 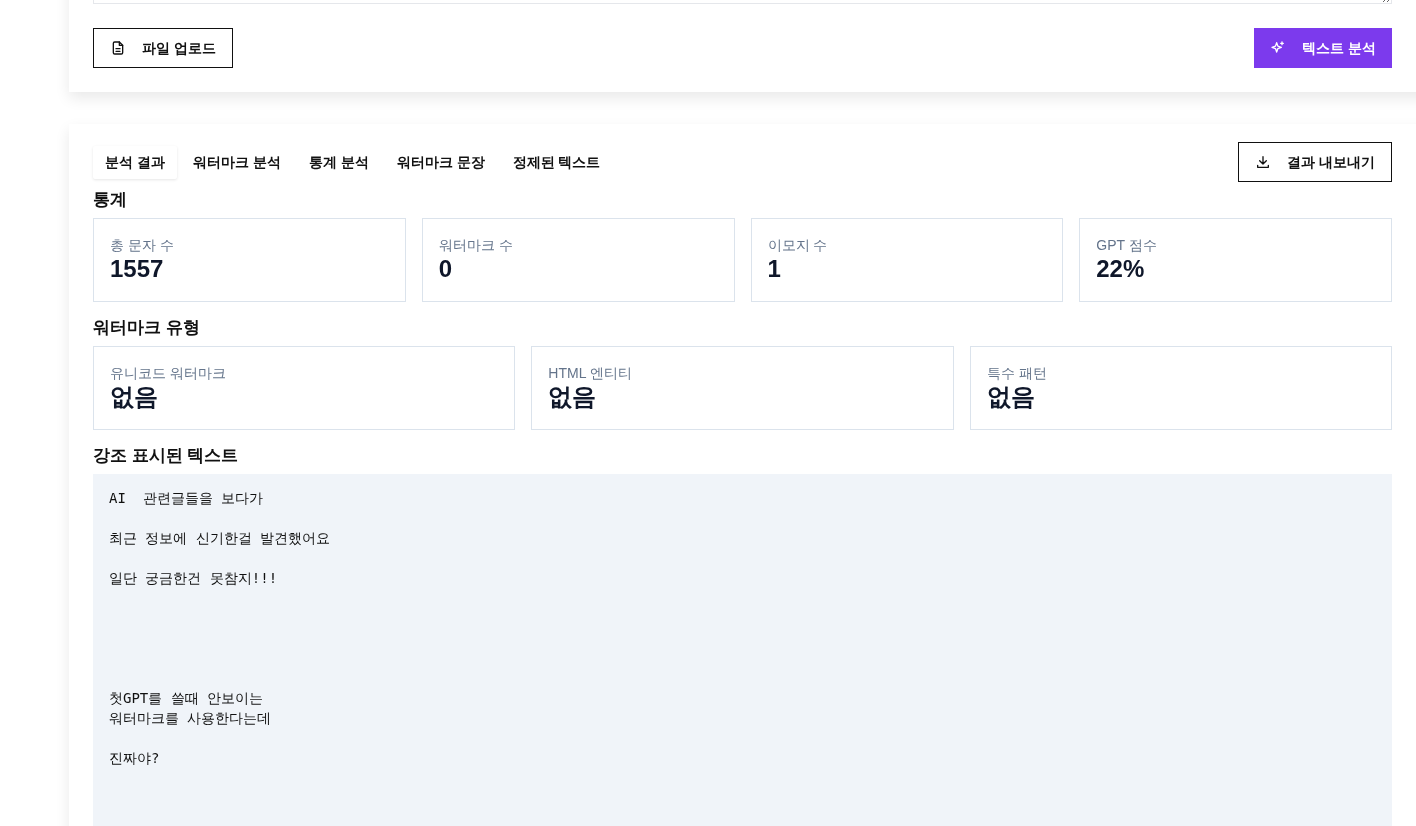 What do you see at coordinates (168, 374) in the screenshot?
I see `stat-label: 유니코드 워터마크` at bounding box center [168, 374].